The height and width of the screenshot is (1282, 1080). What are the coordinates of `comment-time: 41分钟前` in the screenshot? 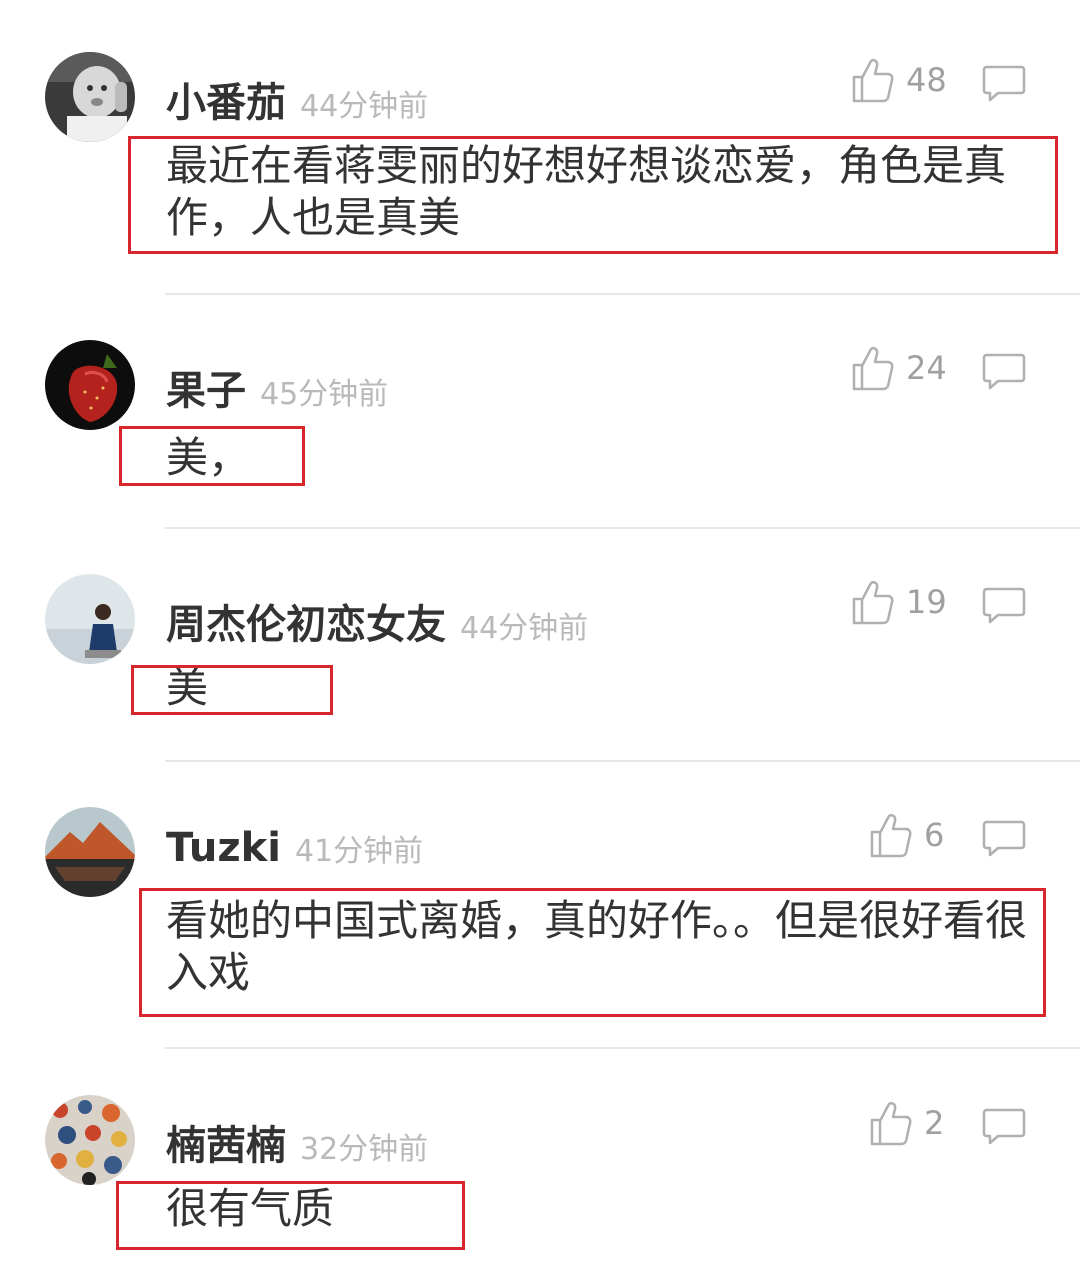 It's located at (359, 851).